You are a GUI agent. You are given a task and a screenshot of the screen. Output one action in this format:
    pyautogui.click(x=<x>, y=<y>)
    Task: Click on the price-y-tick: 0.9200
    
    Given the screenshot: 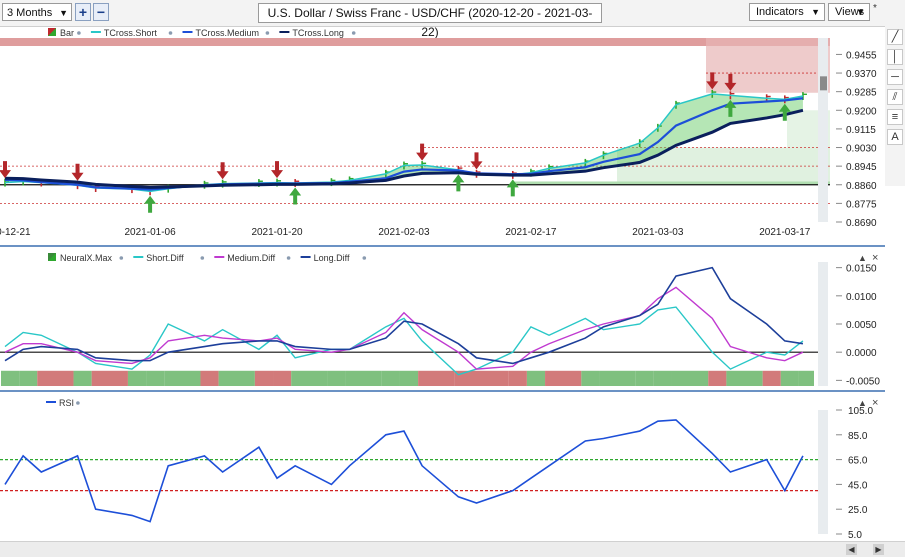 What is the action you would take?
    pyautogui.click(x=861, y=111)
    